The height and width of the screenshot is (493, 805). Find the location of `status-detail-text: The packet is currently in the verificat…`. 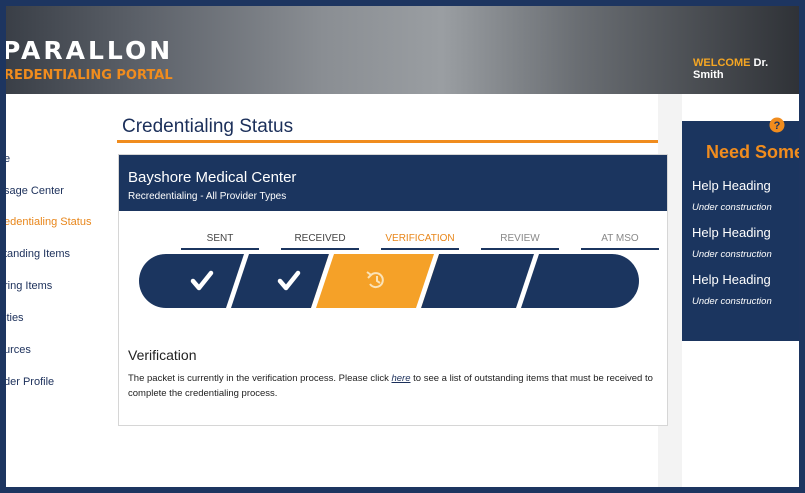

status-detail-text: The packet is currently in the verificat… is located at coordinates (395, 386).